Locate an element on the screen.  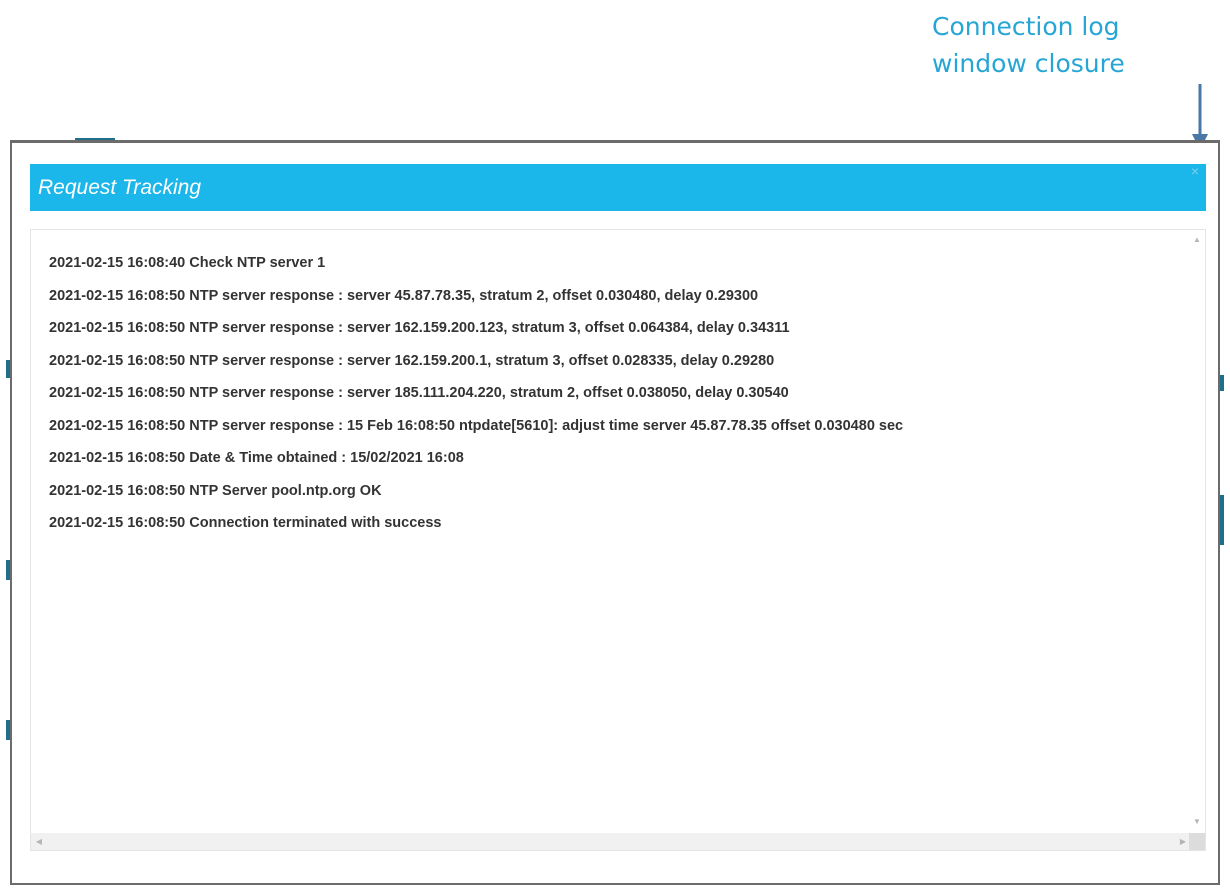
scrollbar-corner is located at coordinates (1197, 841).